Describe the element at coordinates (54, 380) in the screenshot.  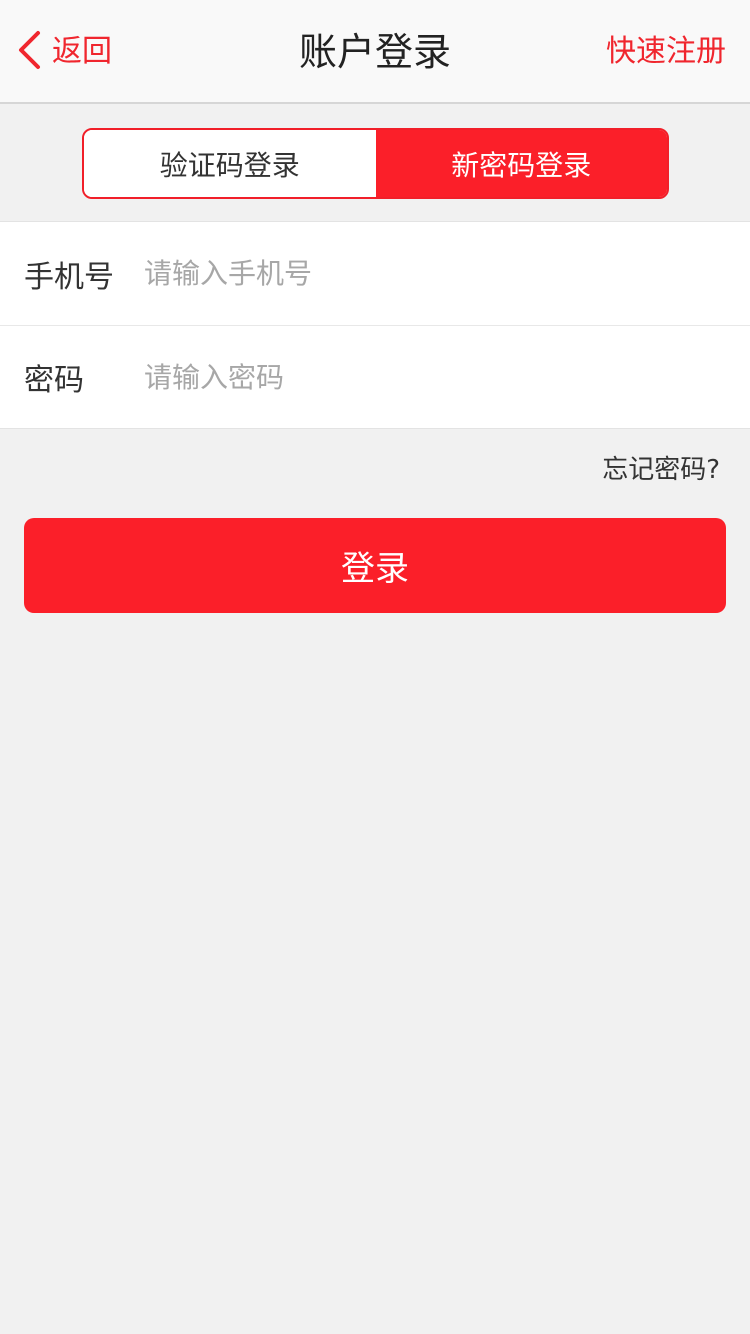
I see `password-label: 密码` at that location.